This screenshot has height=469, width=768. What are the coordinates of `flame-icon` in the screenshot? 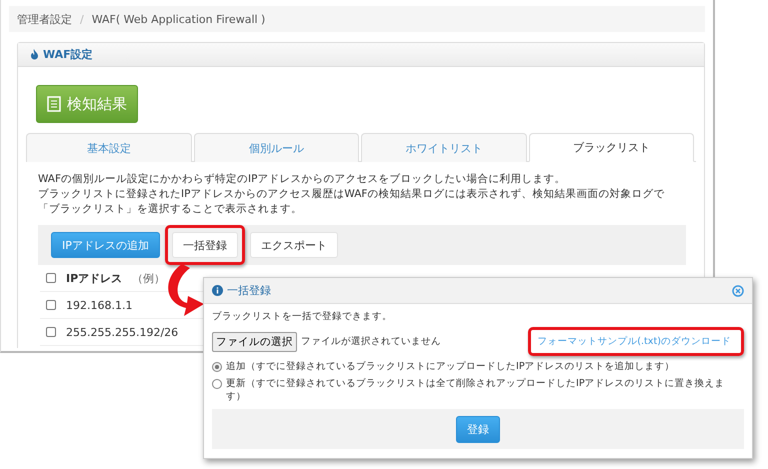 It's located at (34, 54).